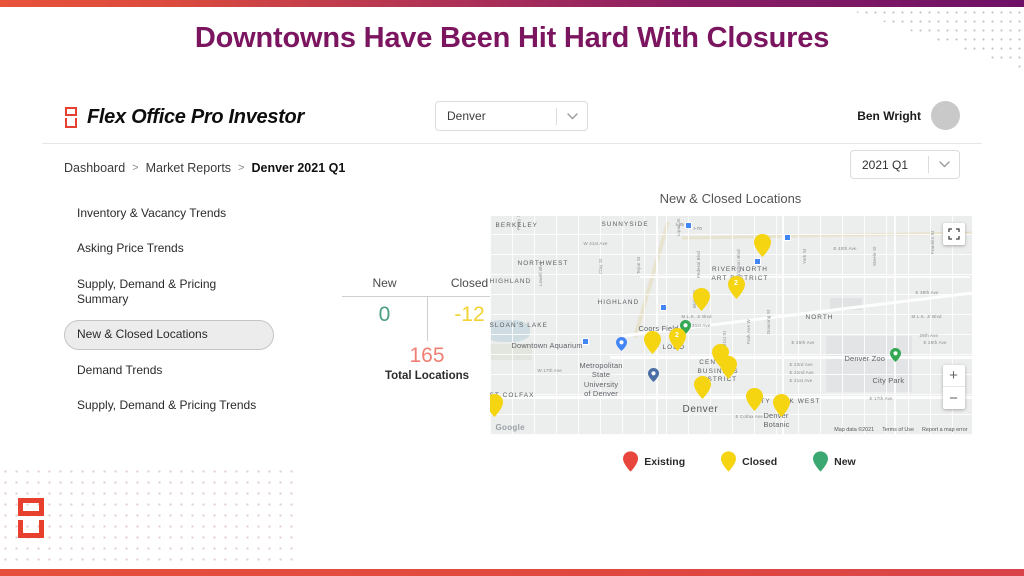 Image resolution: width=1024 pixels, height=576 pixels. I want to click on minus-icon: −, so click(954, 398).